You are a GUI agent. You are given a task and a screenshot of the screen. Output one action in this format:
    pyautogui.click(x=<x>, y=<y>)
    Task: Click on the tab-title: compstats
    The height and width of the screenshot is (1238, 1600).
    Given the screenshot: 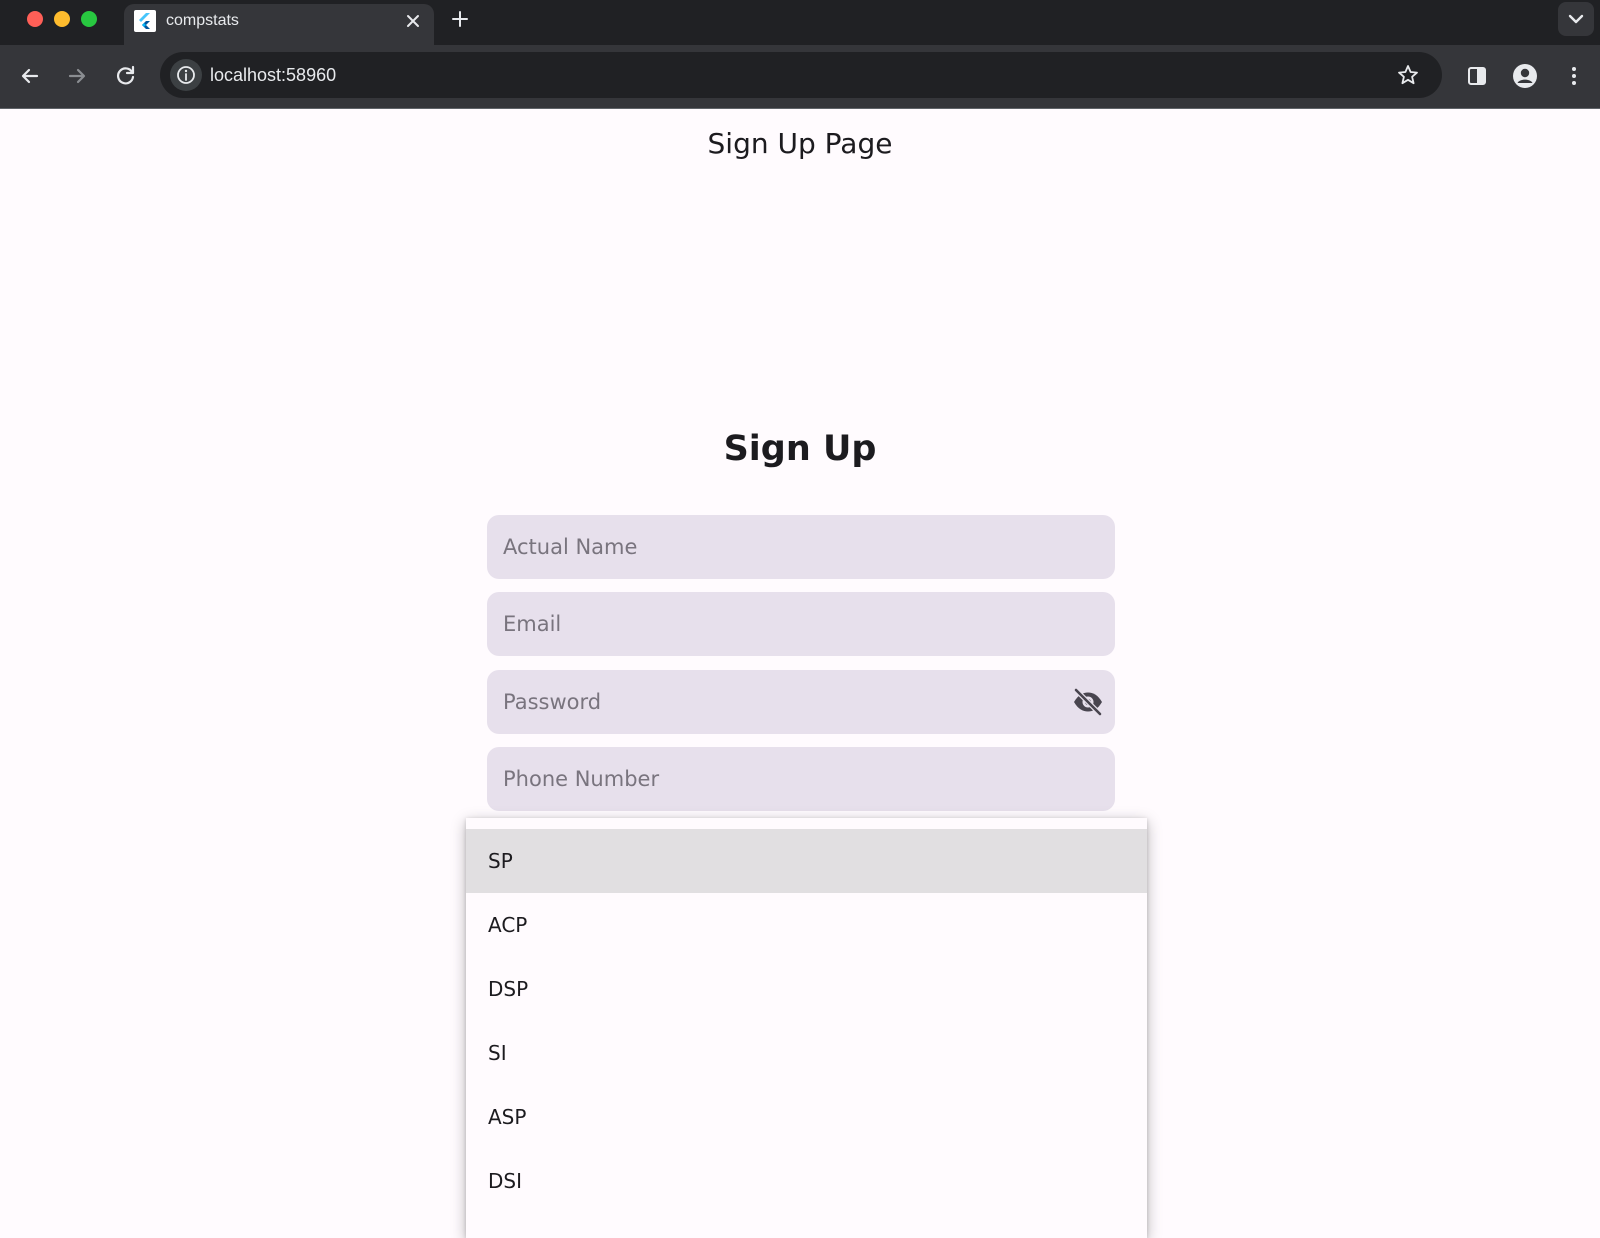 What is the action you would take?
    pyautogui.click(x=202, y=20)
    